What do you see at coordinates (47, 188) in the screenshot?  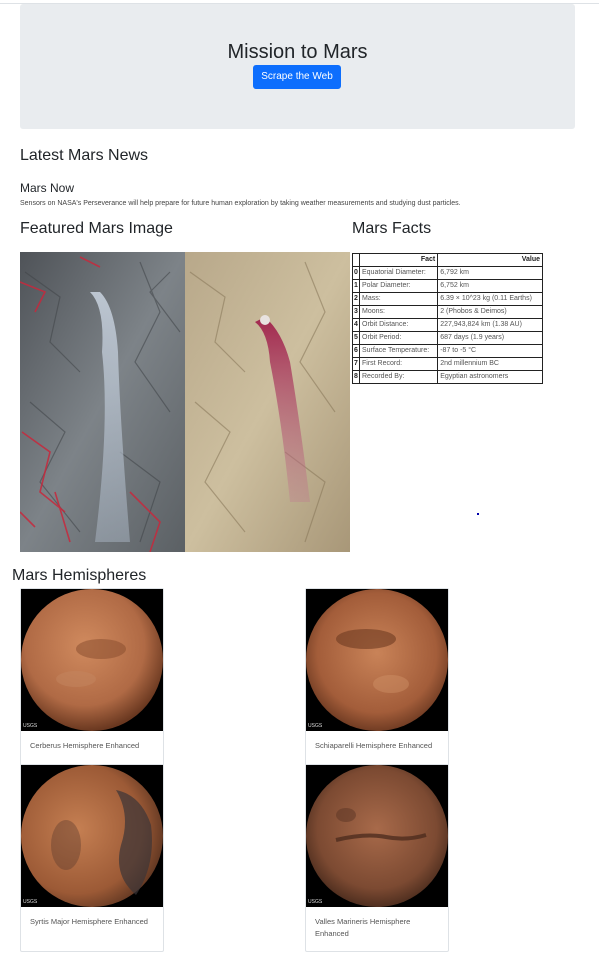 I see `news-headline: Mars Now` at bounding box center [47, 188].